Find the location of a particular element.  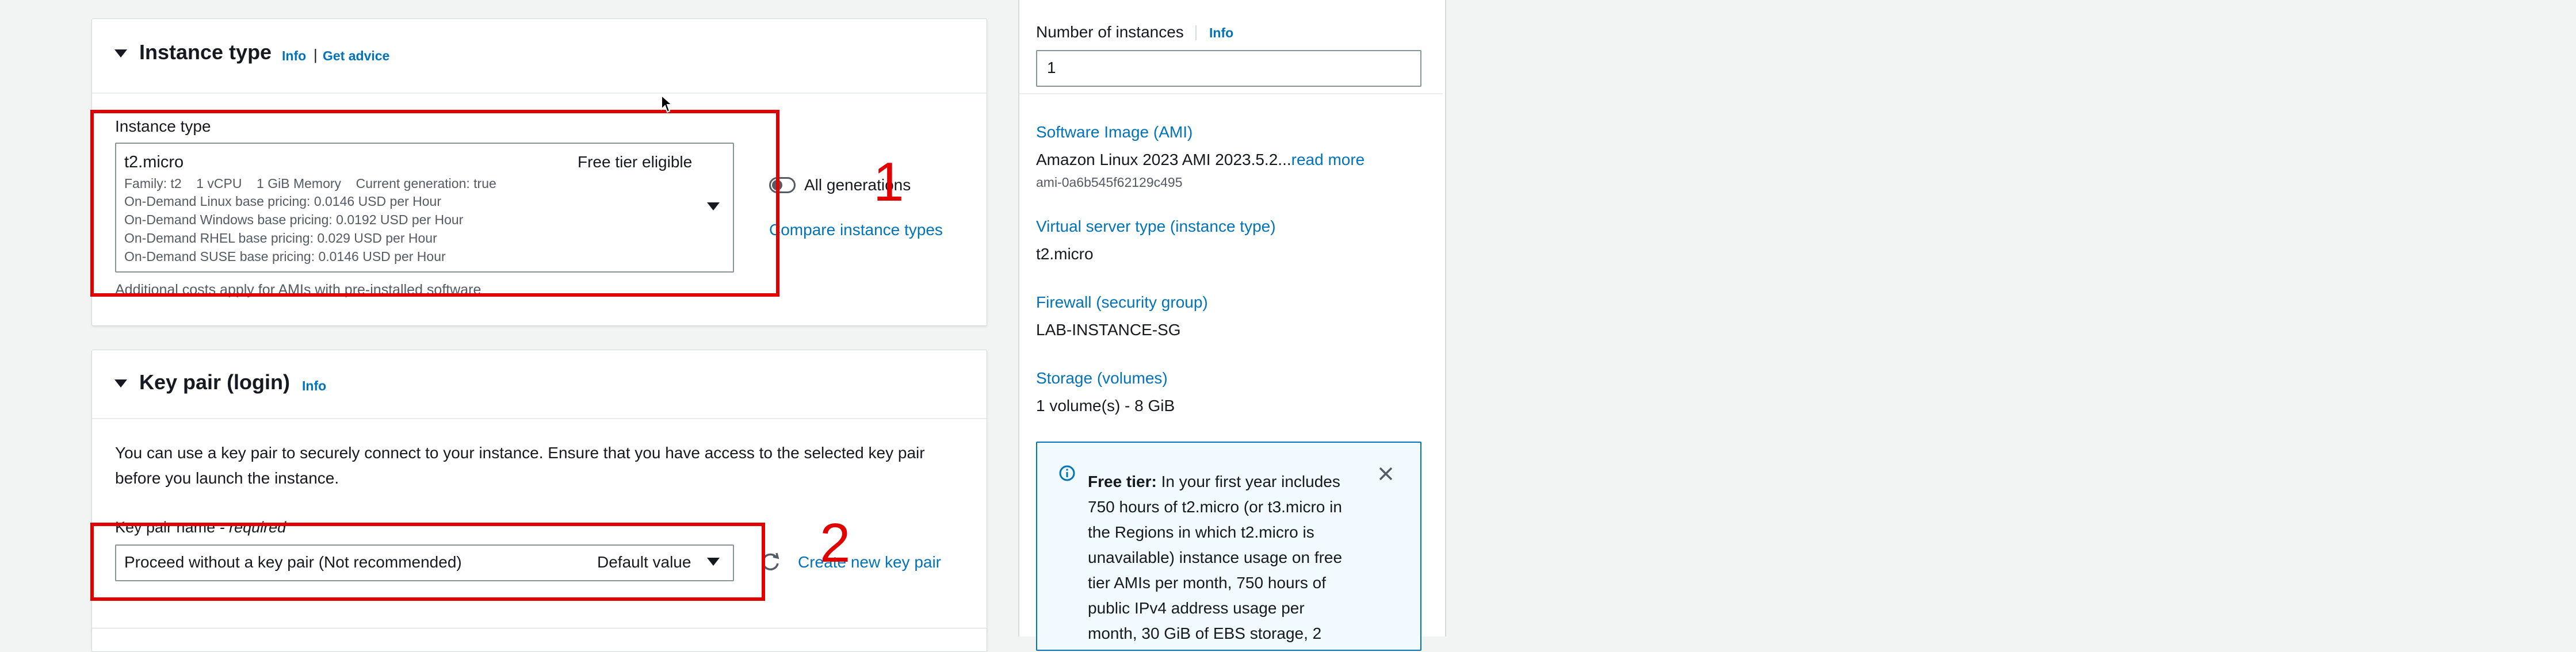

number-of-instances-input is located at coordinates (1228, 68).